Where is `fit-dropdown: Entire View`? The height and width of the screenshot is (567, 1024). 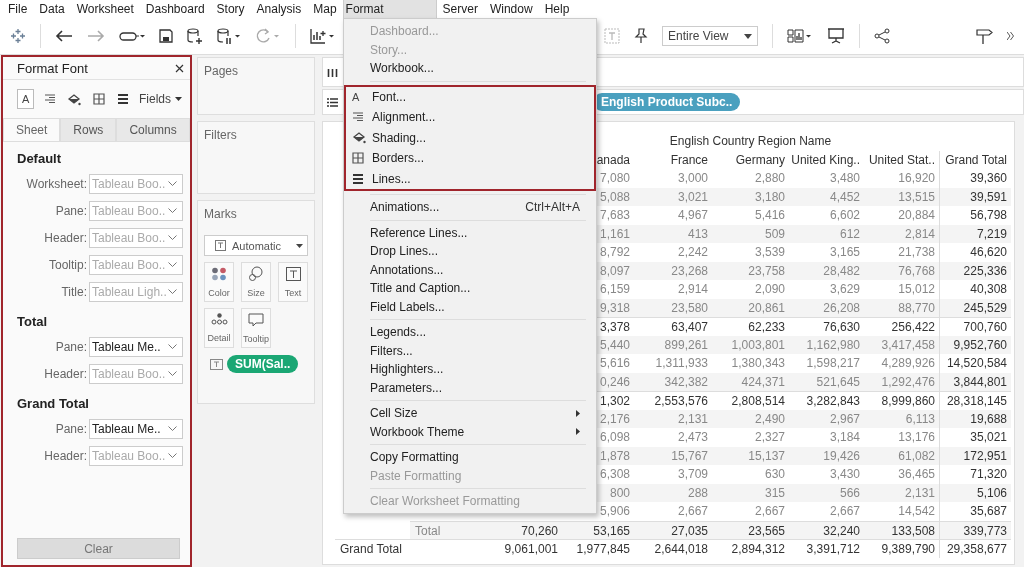 fit-dropdown: Entire View is located at coordinates (710, 36).